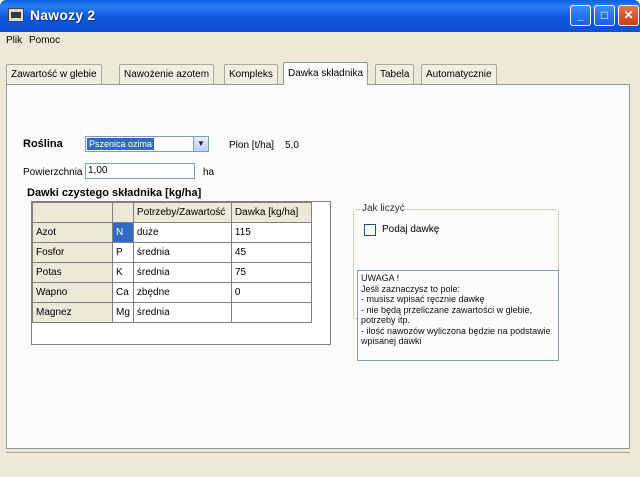 The width and height of the screenshot is (640, 477). What do you see at coordinates (167, 74) in the screenshot?
I see `tab-nawozenie-azotem: Nawożenie azotem` at bounding box center [167, 74].